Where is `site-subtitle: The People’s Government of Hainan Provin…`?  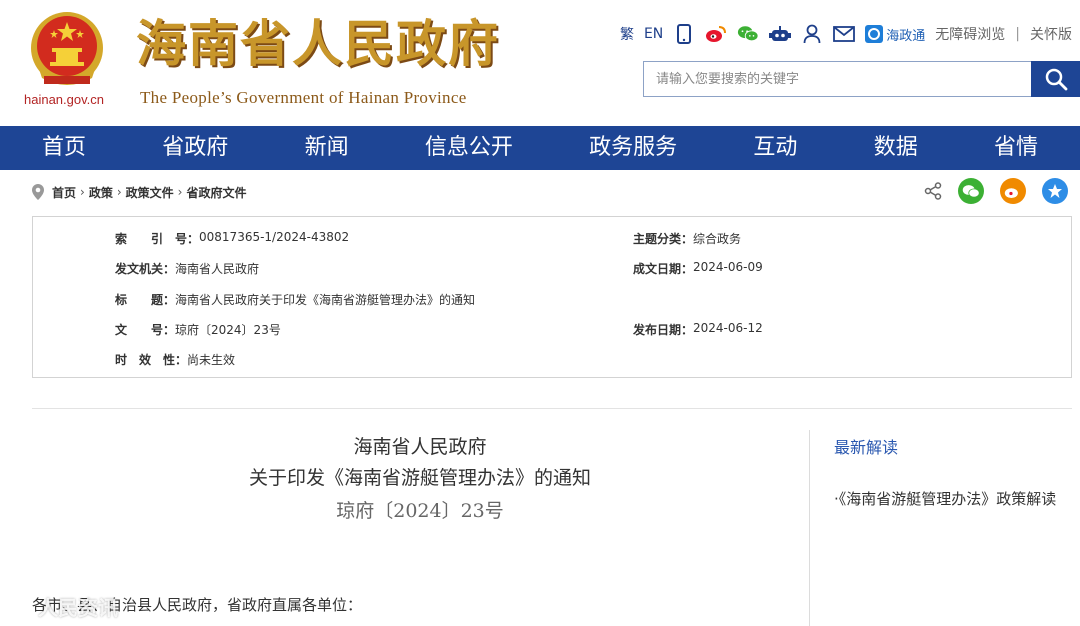
site-subtitle: The People’s Government of Hainan Provin… is located at coordinates (303, 97).